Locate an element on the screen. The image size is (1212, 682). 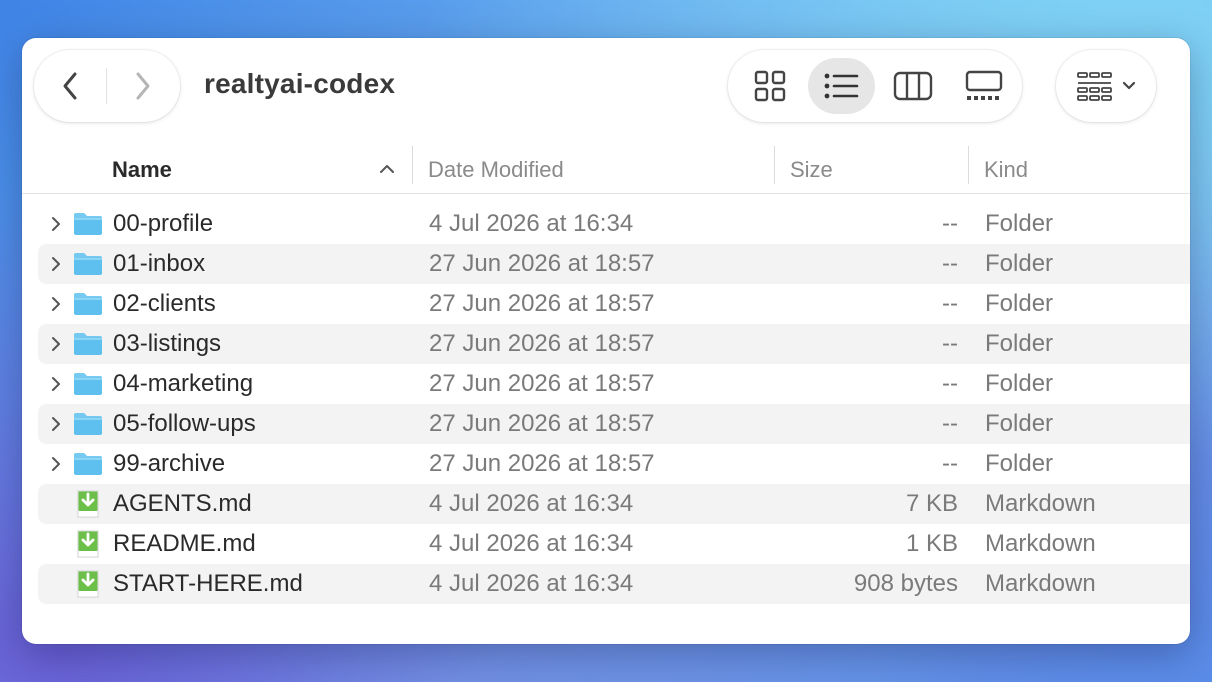
file-row: README.md 4 Jul 2026 at 16:34 1 KB Markdown is located at coordinates (614, 544).